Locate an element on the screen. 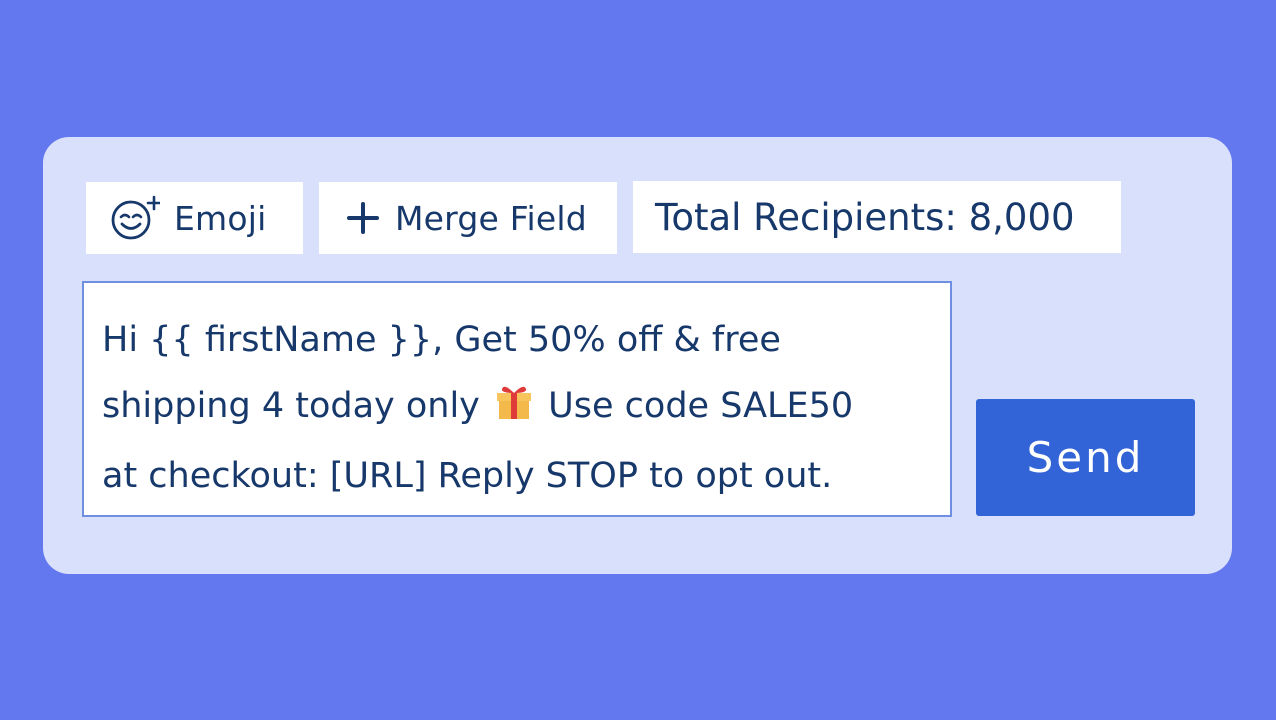 The image size is (1276, 720). gift-icon is located at coordinates (514, 410).